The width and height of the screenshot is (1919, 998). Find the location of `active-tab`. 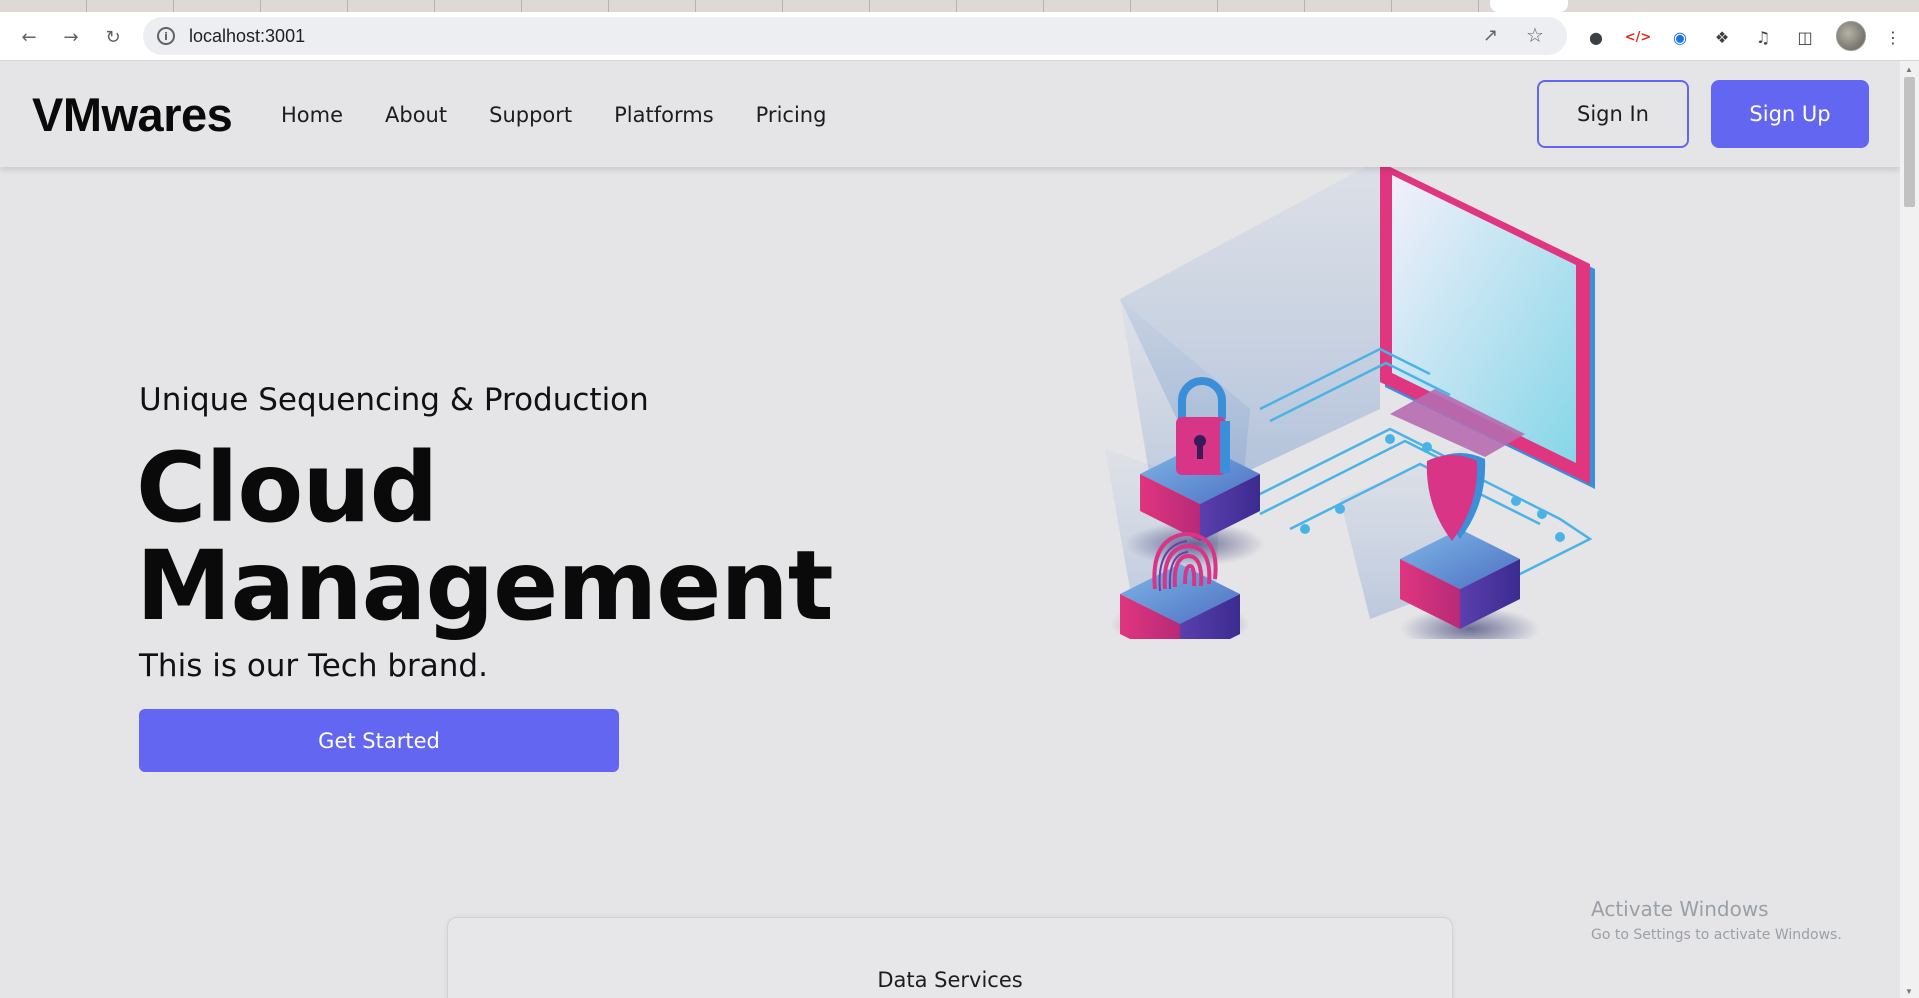

active-tab is located at coordinates (1529, 6).